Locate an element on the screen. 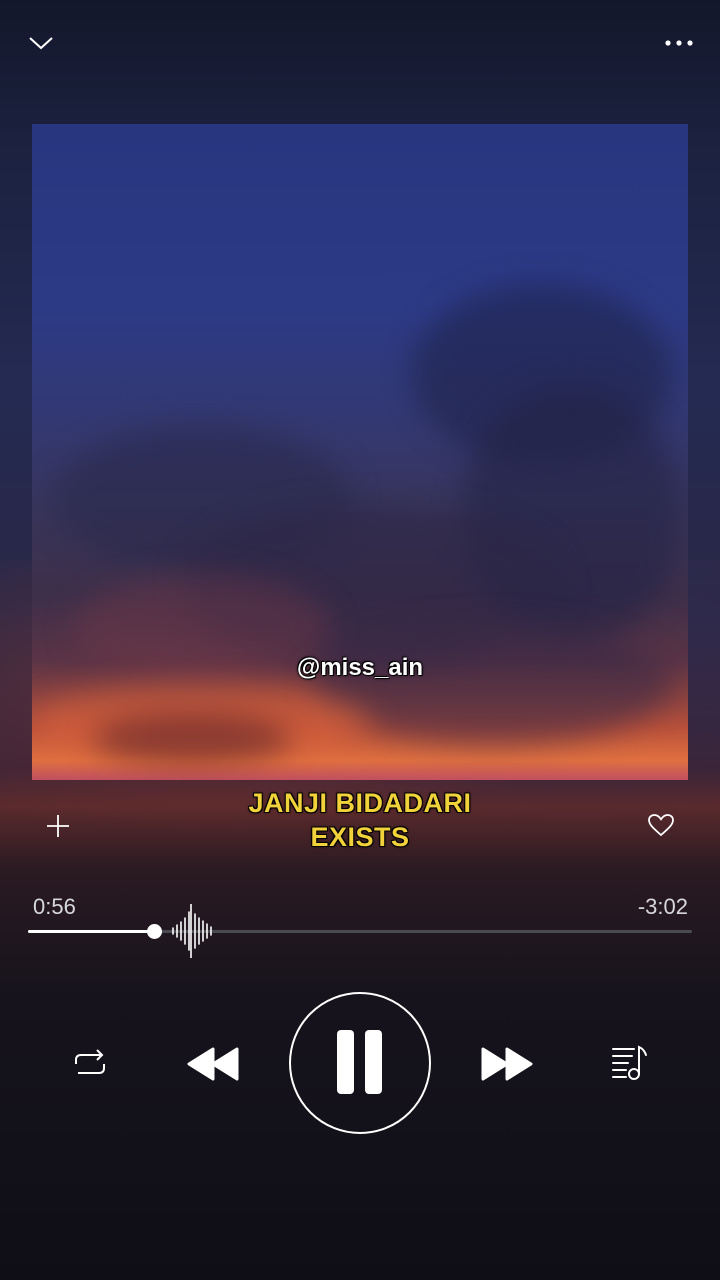 The image size is (720, 1280). elapsed-time: 0:56 is located at coordinates (54, 906).